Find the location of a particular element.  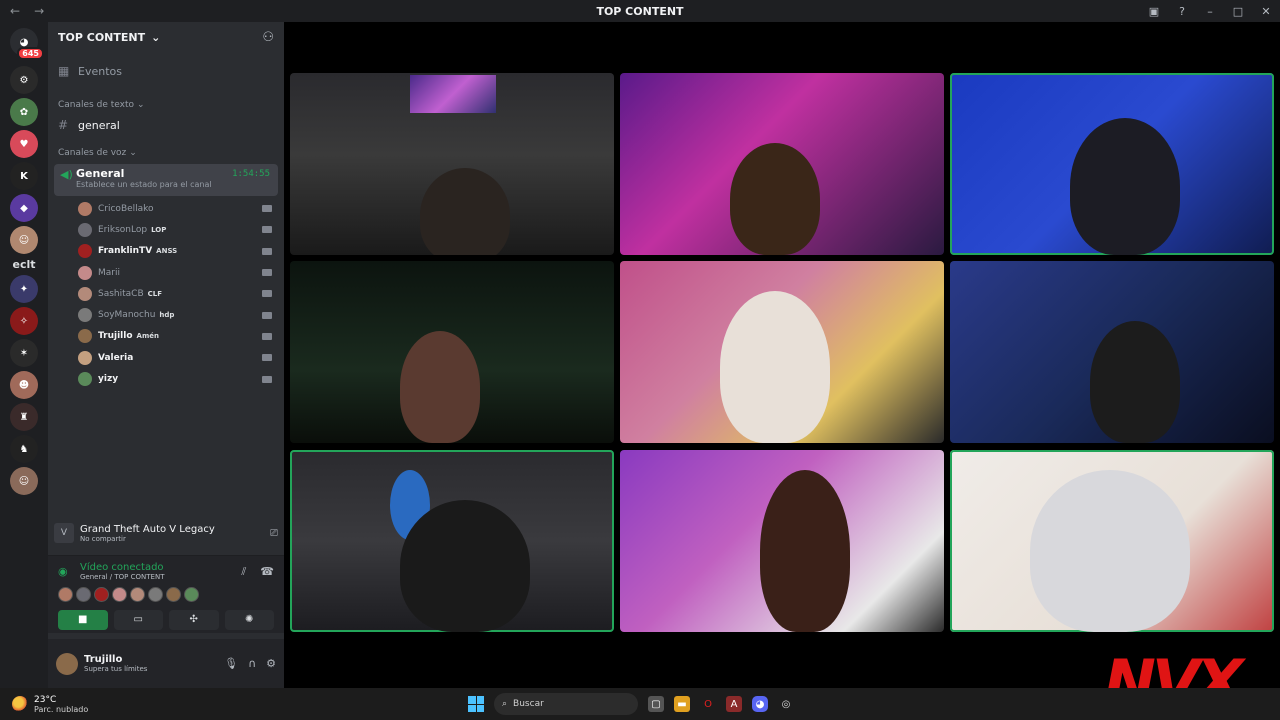

voice-member: yizy is located at coordinates (166, 378).